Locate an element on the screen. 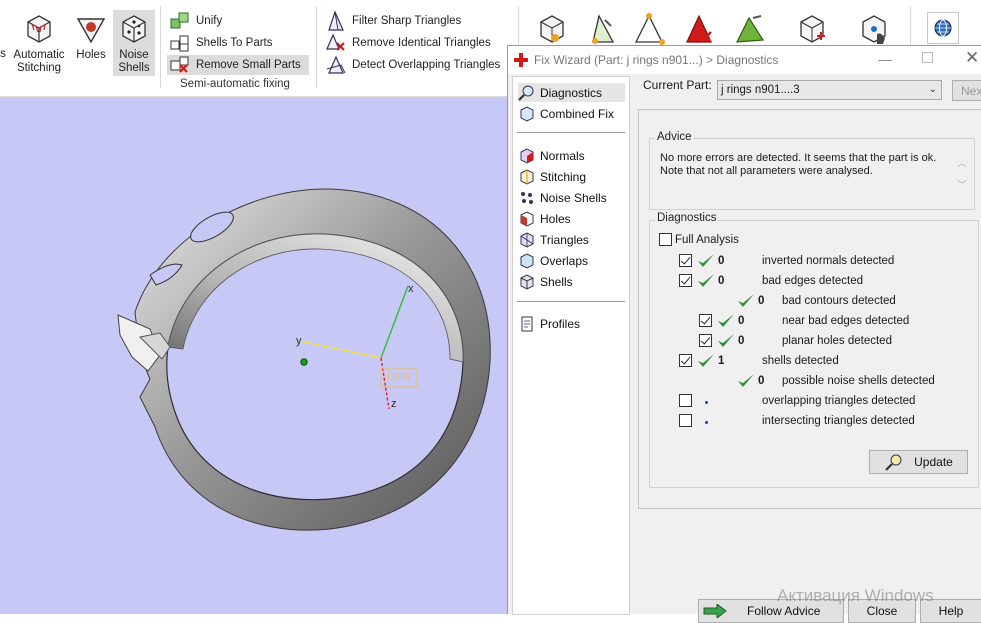  current-part-select: j rings n901....3 ⌄ is located at coordinates (829, 90).